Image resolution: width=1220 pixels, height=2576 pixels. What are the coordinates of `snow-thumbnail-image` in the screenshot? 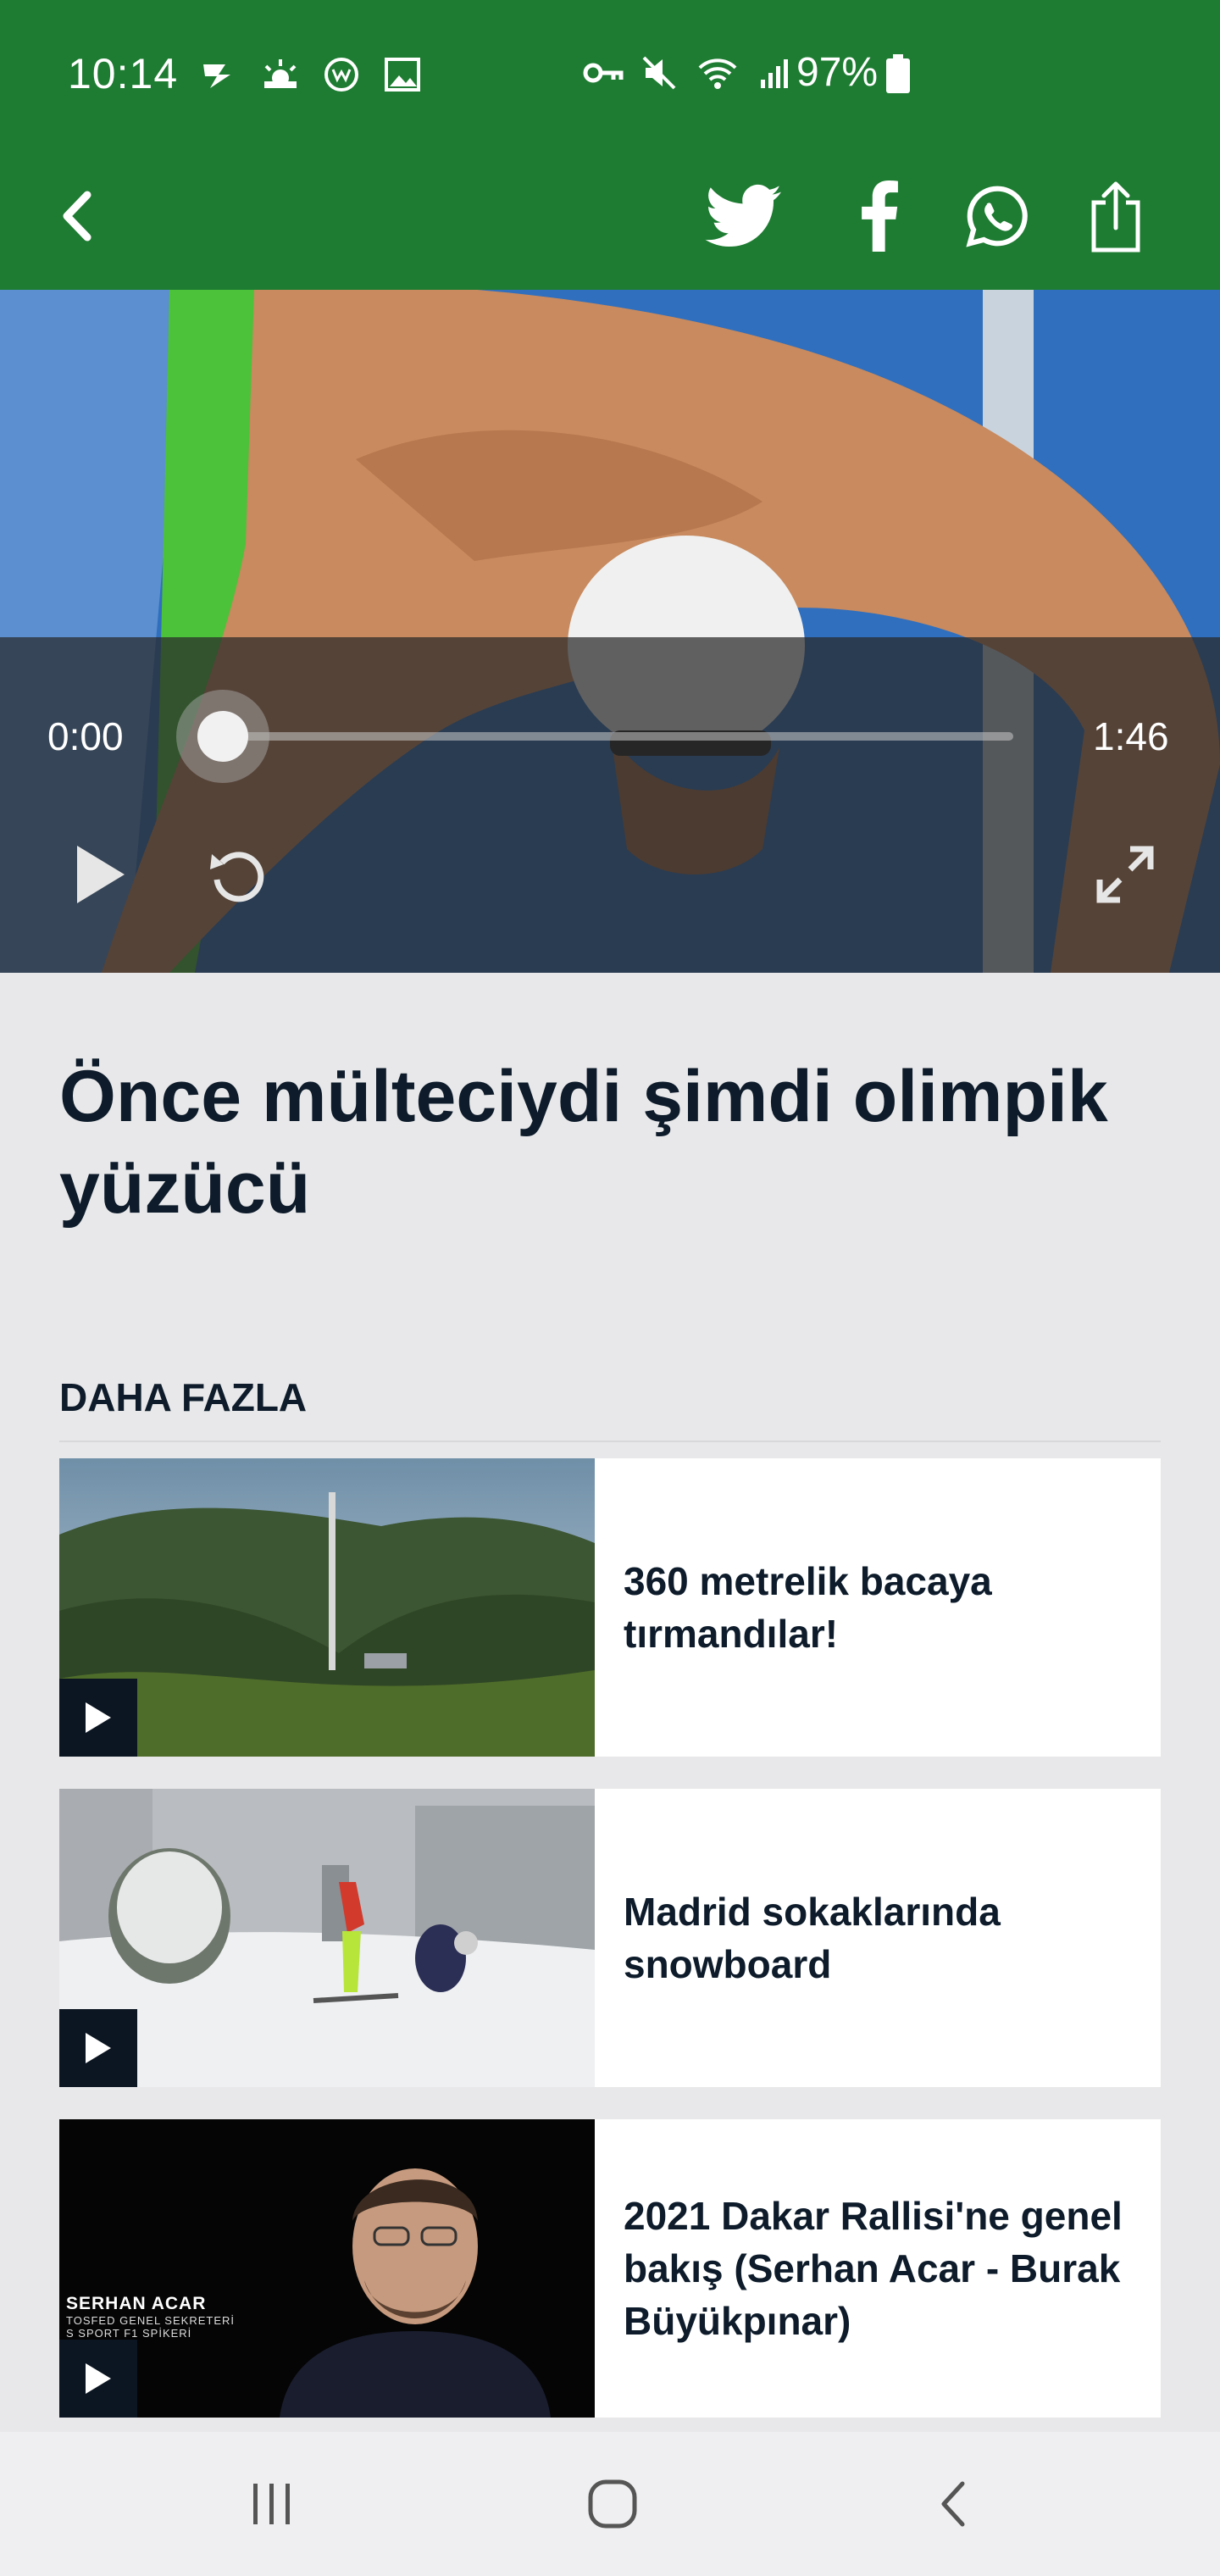 It's located at (327, 1938).